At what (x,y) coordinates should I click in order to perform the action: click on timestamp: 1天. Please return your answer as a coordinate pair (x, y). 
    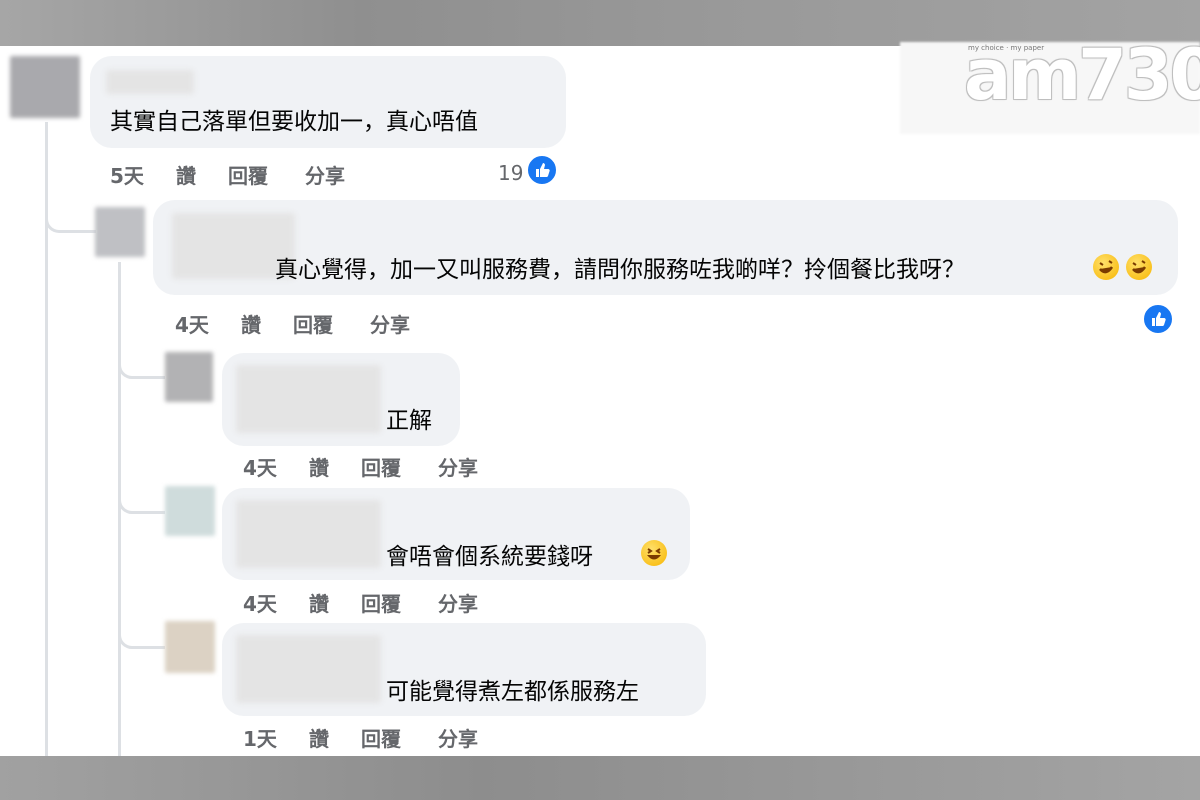
    Looking at the image, I should click on (260, 737).